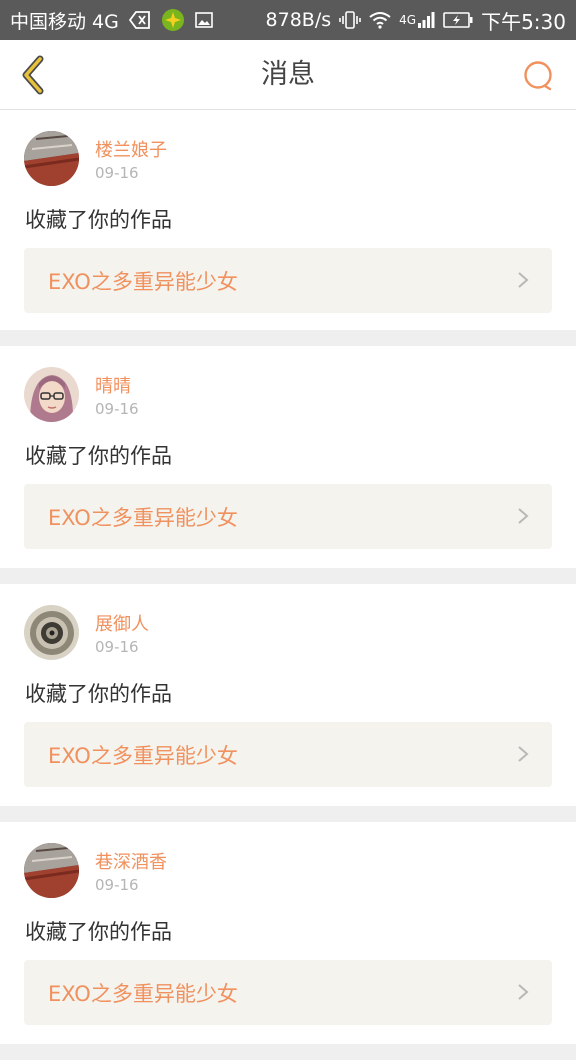  Describe the element at coordinates (122, 623) in the screenshot. I see `username: 展御人` at that location.